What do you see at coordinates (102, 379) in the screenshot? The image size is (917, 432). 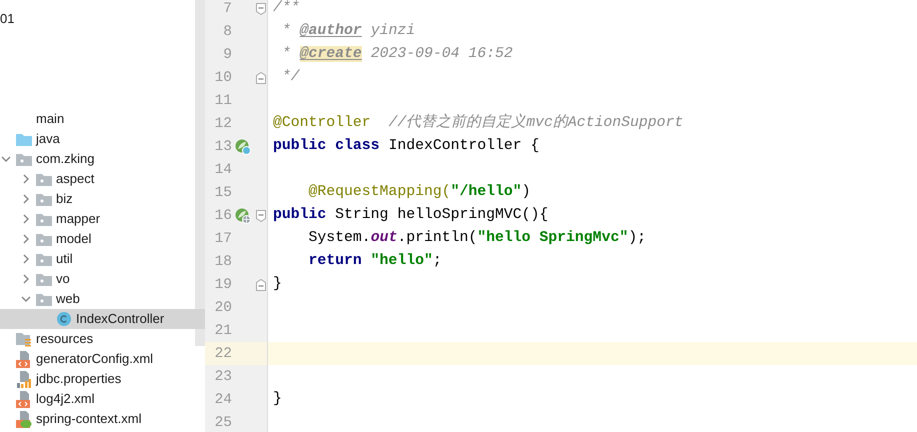 I see `tree-item: jdbc.properties` at bounding box center [102, 379].